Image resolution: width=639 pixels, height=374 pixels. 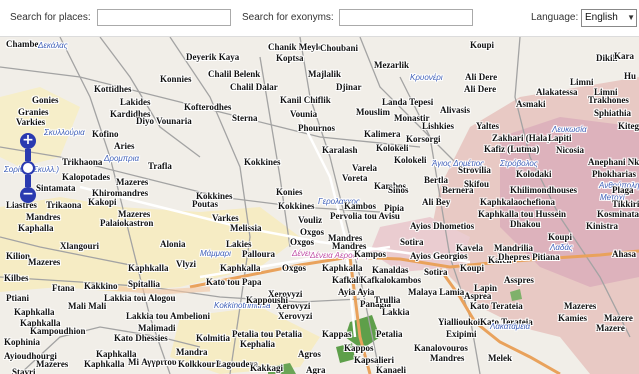 What do you see at coordinates (140, 298) in the screenshot?
I see `map-place-label: Lakkia tou Alogou` at bounding box center [140, 298].